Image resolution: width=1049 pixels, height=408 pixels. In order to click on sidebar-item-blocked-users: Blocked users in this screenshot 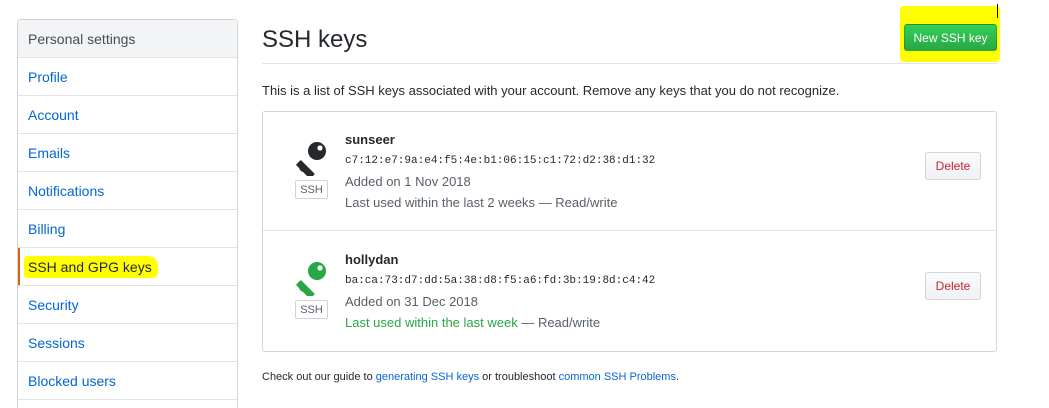, I will do `click(127, 381)`.